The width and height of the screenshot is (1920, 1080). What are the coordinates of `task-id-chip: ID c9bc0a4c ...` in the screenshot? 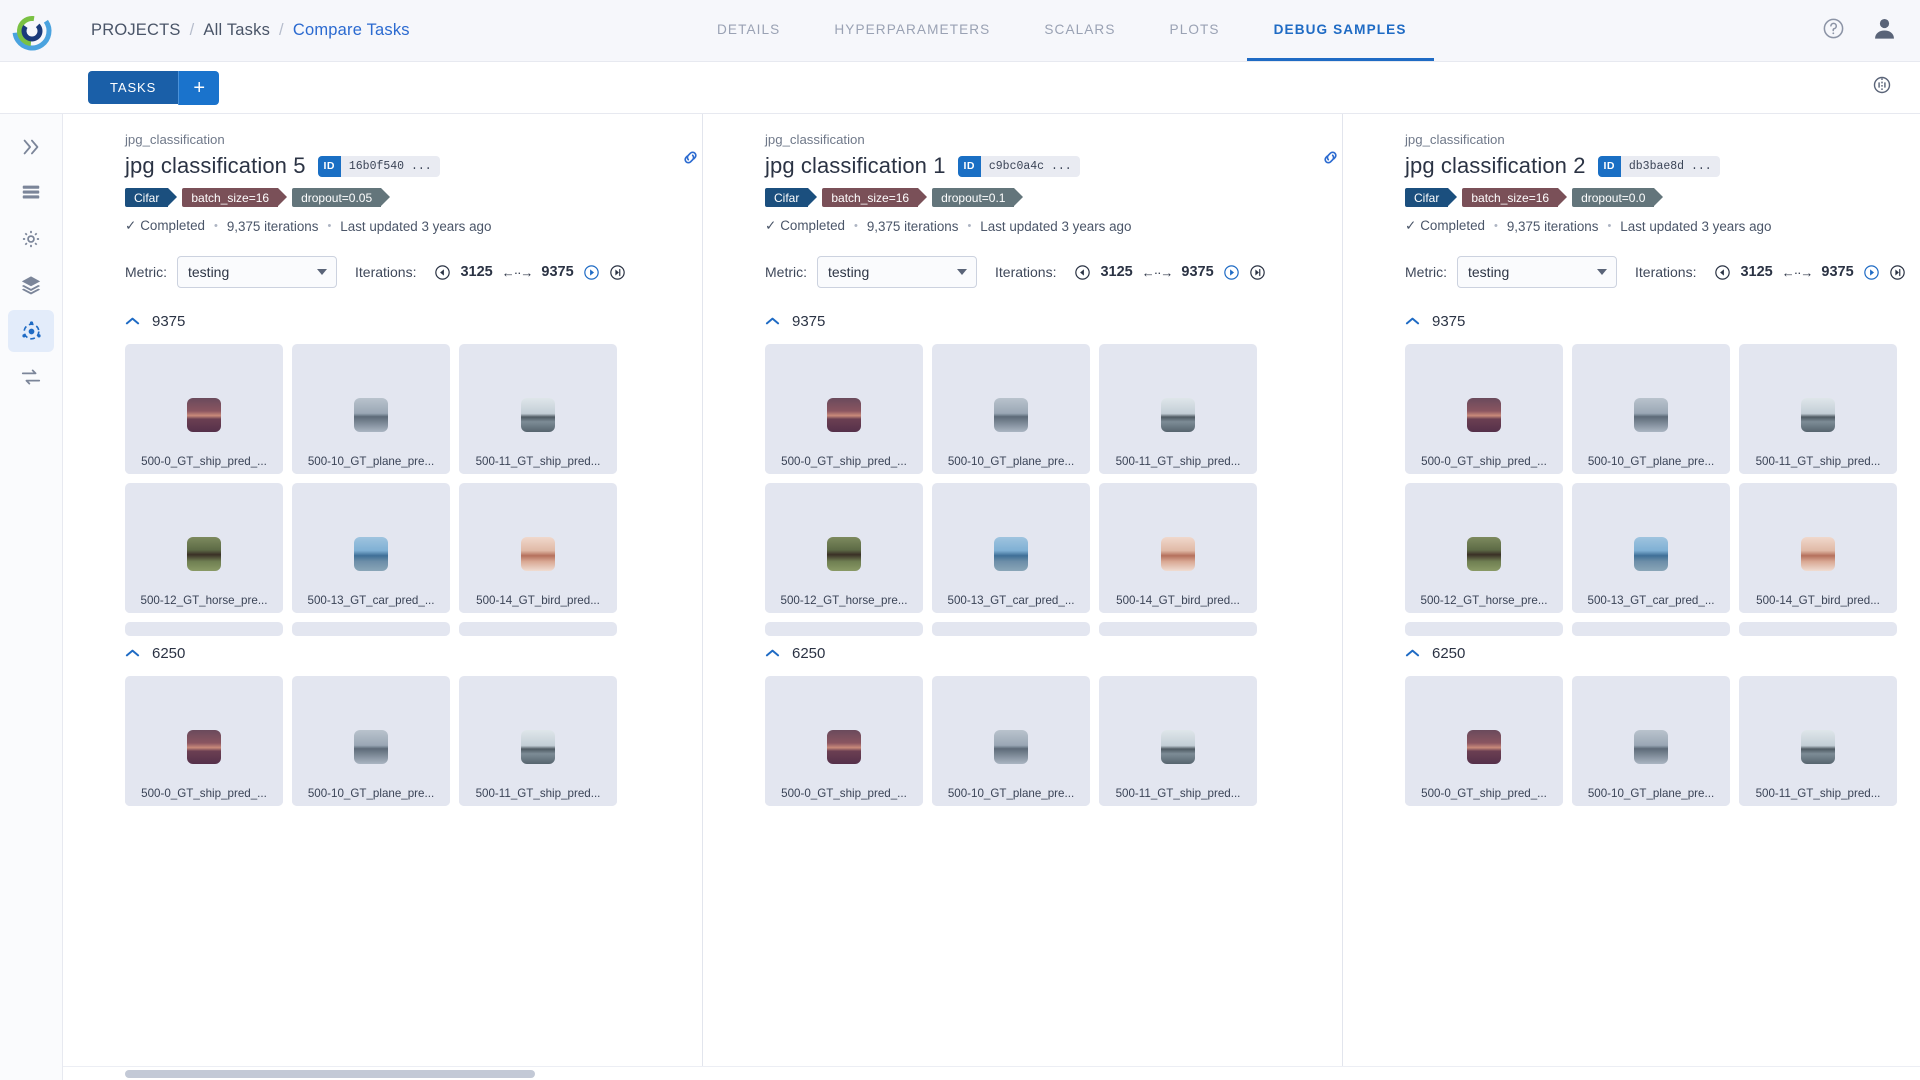 It's located at (1018, 166).